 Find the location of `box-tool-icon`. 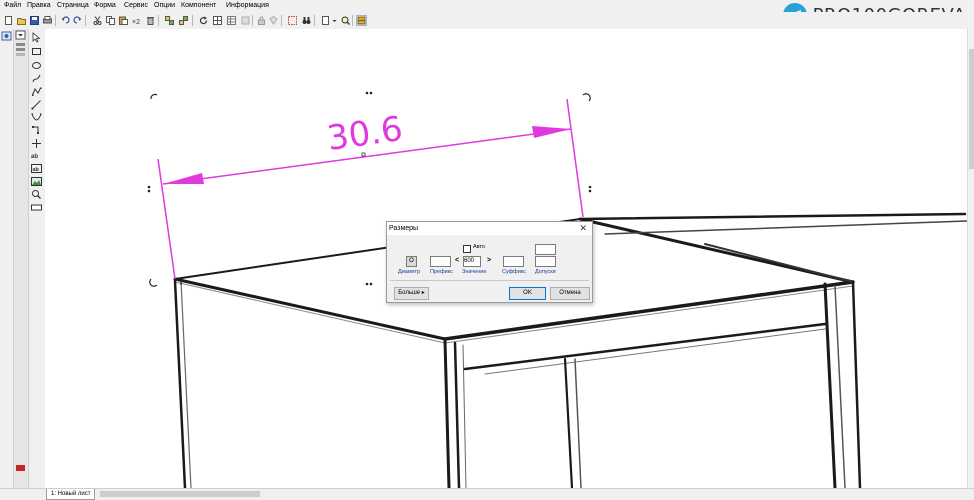

box-tool-icon is located at coordinates (36, 207).